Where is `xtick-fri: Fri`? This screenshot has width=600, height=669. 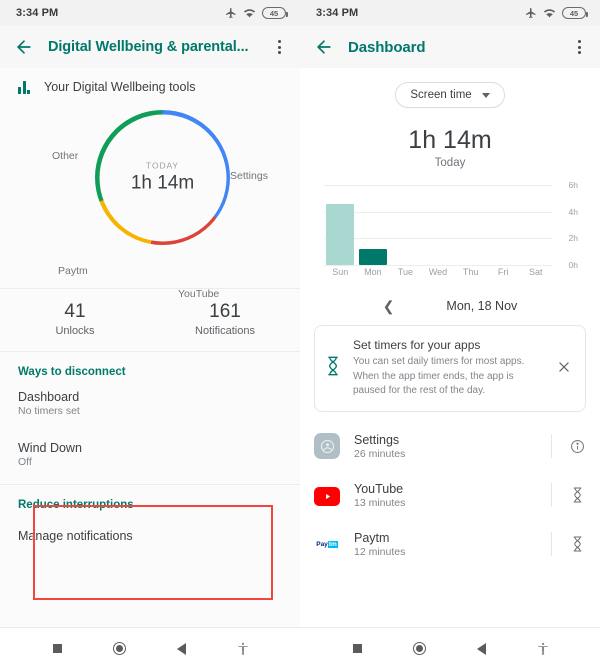 xtick-fri: Fri is located at coordinates (503, 272).